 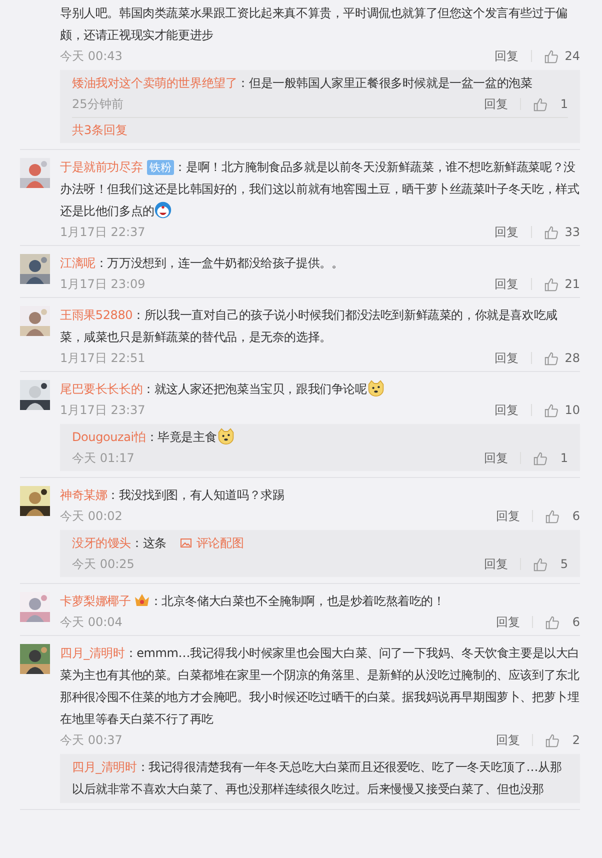 I want to click on reply-text: 矮油我对这个卖萌的世界绝望了：但是一般韩国人家里正餐很多时候就是一盆一盆的泡菜, so click(x=303, y=83).